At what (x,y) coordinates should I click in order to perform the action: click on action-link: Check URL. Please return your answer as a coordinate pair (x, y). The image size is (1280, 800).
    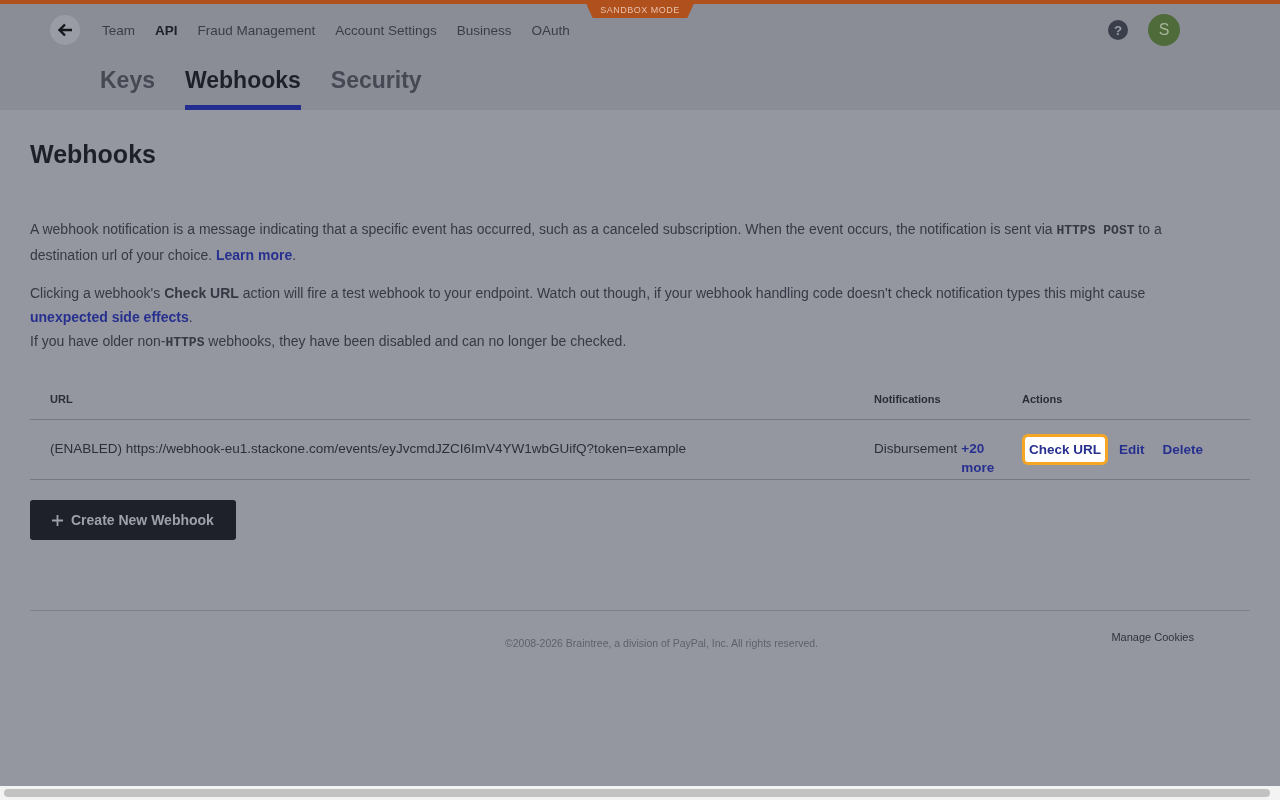
    Looking at the image, I should click on (1065, 449).